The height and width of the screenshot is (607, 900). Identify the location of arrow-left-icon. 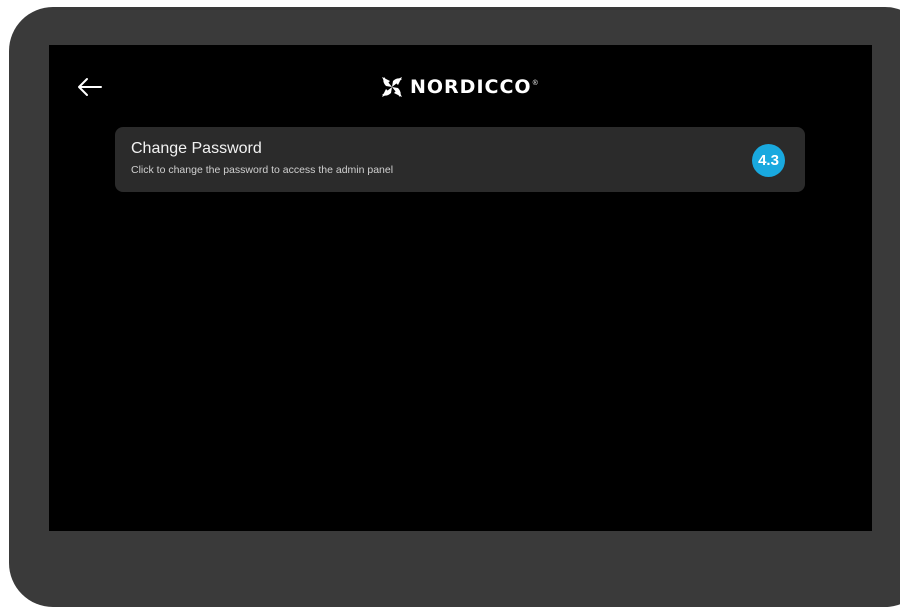
(90, 87).